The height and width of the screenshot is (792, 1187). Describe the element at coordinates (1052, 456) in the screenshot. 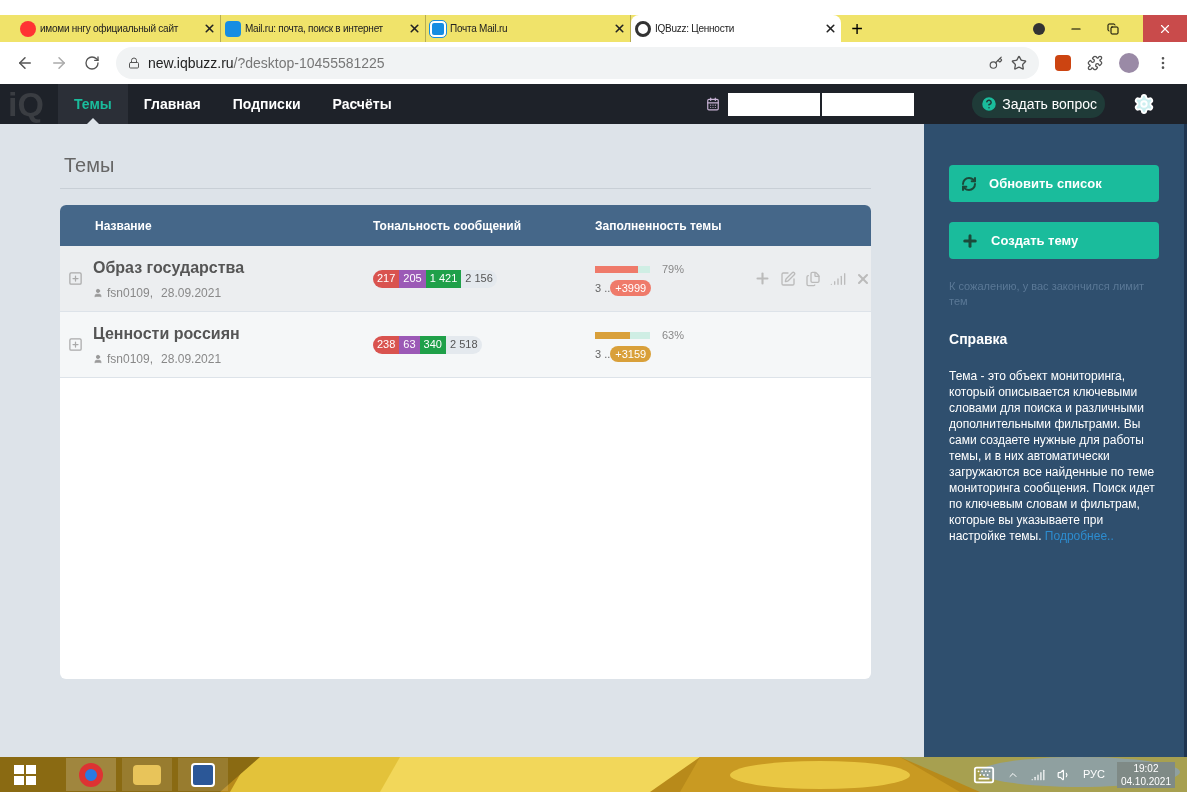

I see `help-text: Тема - это объект мониторинга, который описывается ключевыми словами для поиска и различными дополнительными фильтрами. Вы сами создаете нужные для работы темы, и в них автоматически загружаются все найденные по теме мониторинга сообщения. Поиск идет по ключевым словам и фильтрам, которые вы указываете при настройке темы. Подробнее..` at that location.